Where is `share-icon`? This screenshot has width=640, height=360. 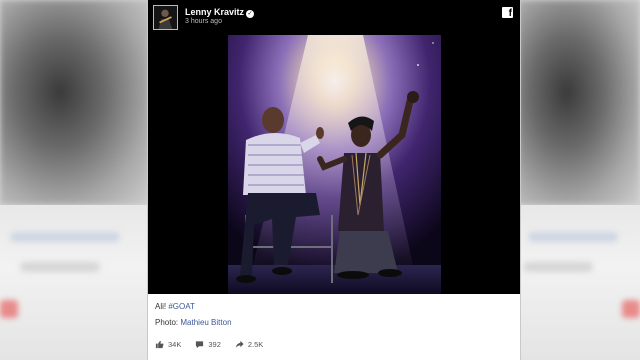 share-icon is located at coordinates (239, 344).